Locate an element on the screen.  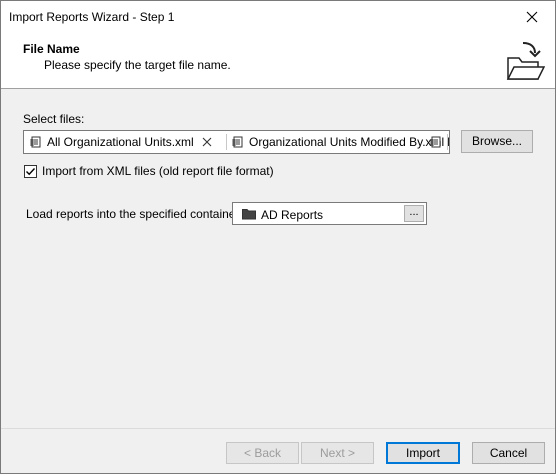
file-chip: All Organizational Units.xml is located at coordinates (121, 142).